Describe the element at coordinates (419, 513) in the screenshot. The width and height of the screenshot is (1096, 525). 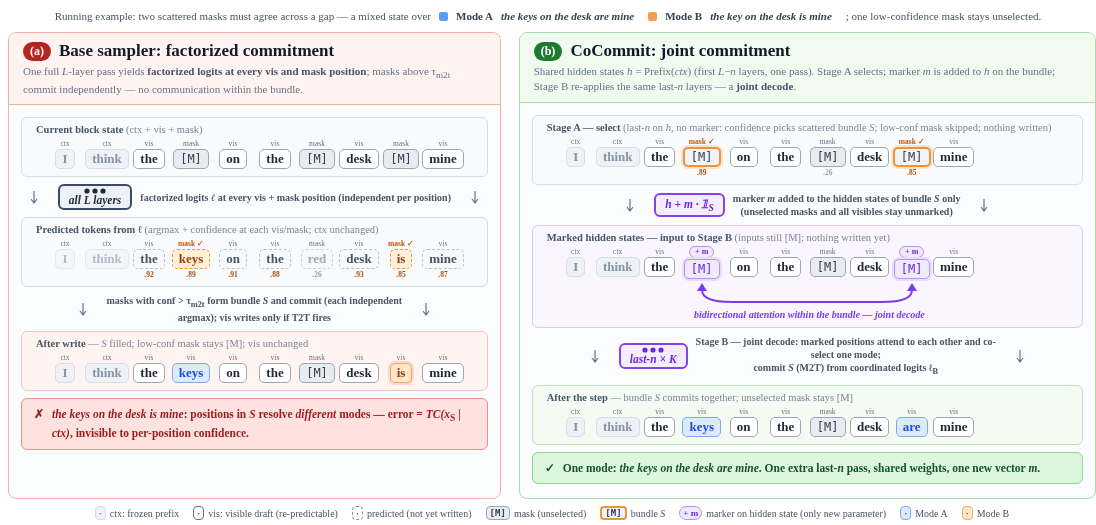
I see `legend-label: predicted (not yet written)` at that location.